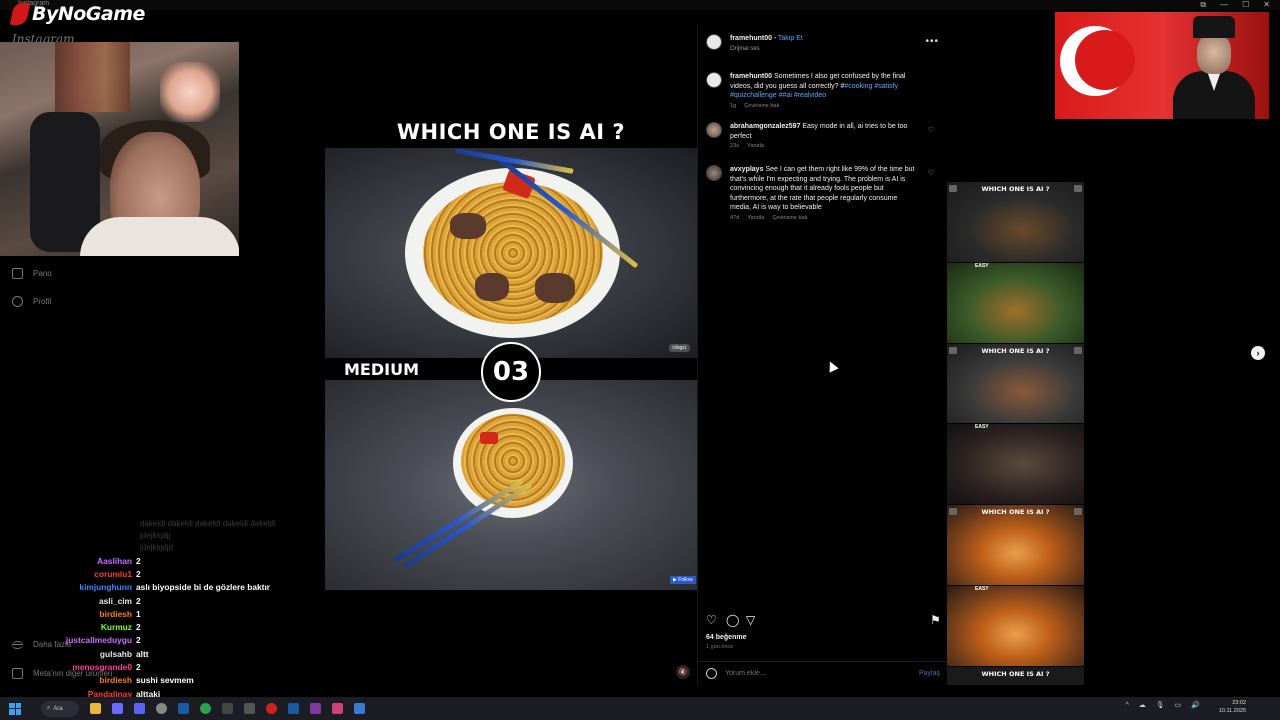  Describe the element at coordinates (175, 626) in the screenshot. I see `chat-message: Kurmuz 2` at that location.